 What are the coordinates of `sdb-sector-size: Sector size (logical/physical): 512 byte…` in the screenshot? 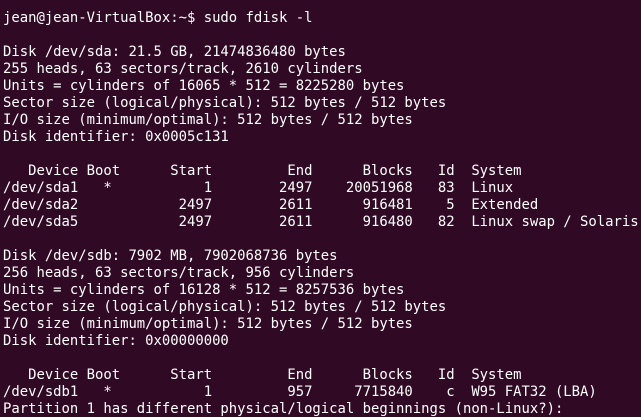 It's located at (225, 307).